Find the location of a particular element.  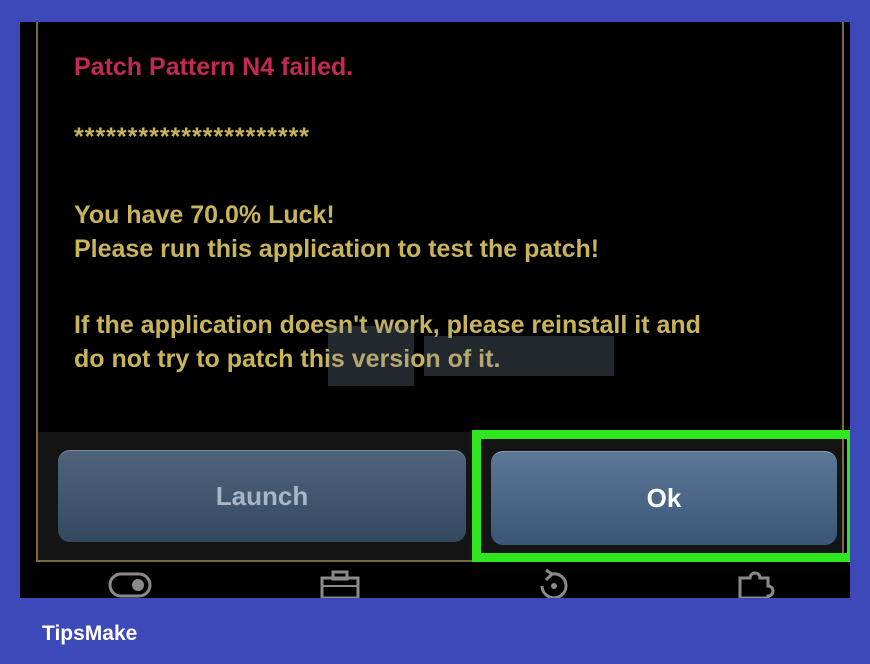

ok-button: Ok is located at coordinates (664, 498).